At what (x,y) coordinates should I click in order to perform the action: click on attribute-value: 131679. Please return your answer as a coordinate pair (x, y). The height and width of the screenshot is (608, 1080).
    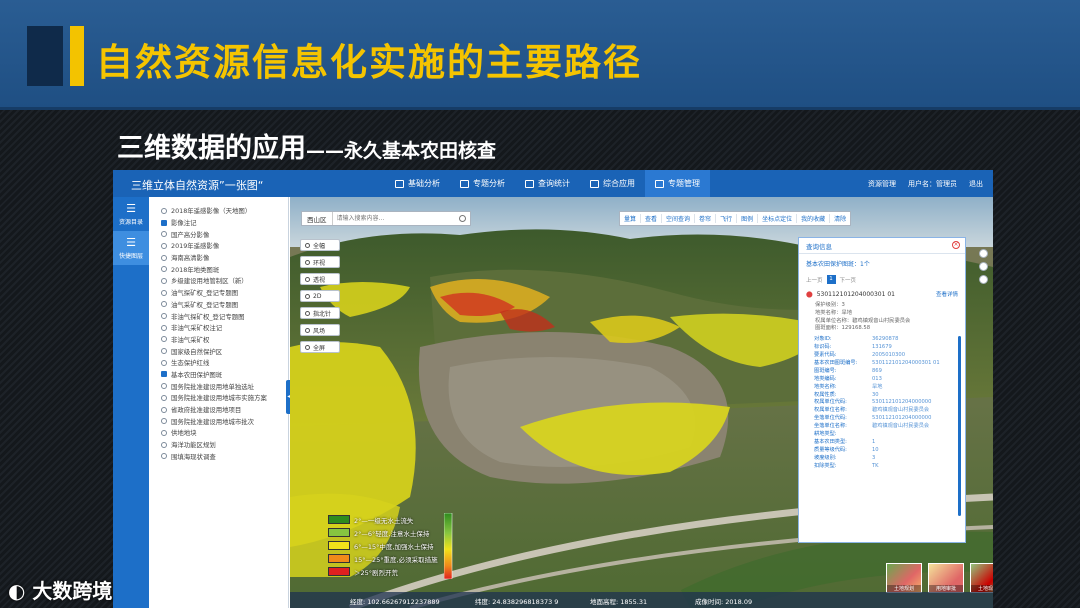
    Looking at the image, I should click on (882, 347).